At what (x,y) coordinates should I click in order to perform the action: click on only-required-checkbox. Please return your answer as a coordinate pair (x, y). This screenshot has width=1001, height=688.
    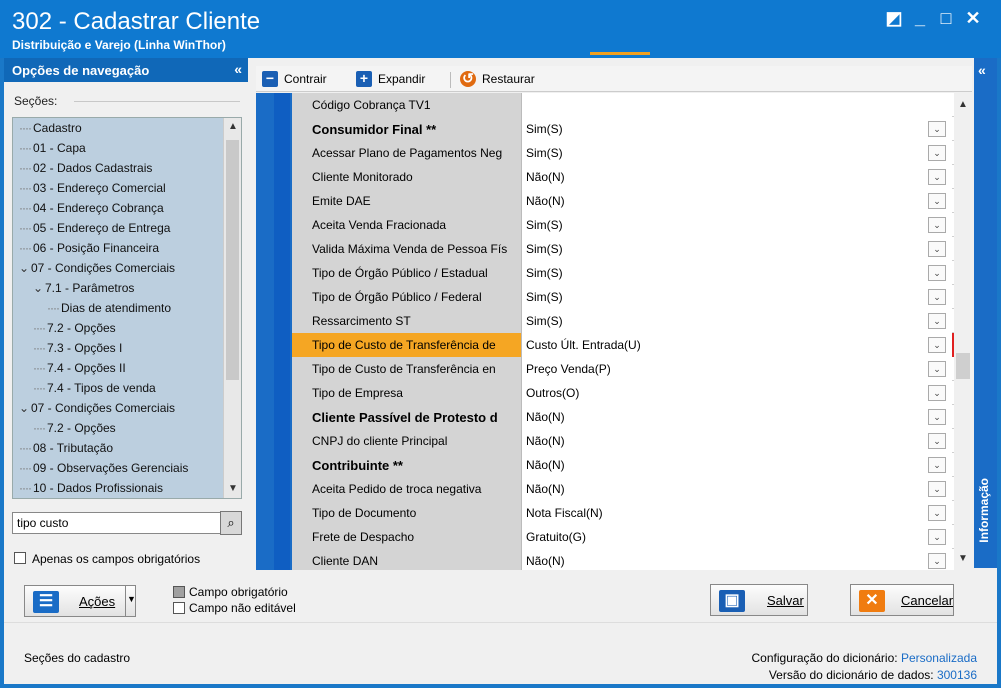
    Looking at the image, I should click on (20, 558).